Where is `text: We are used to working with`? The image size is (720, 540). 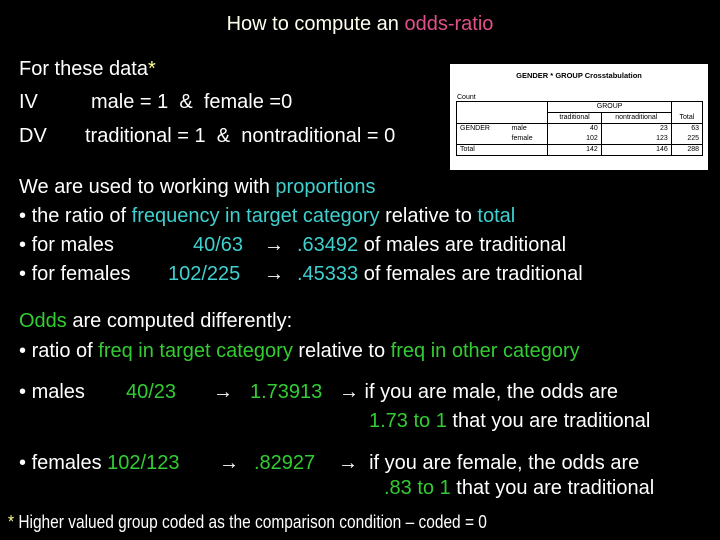
text: We are used to working with is located at coordinates (147, 187).